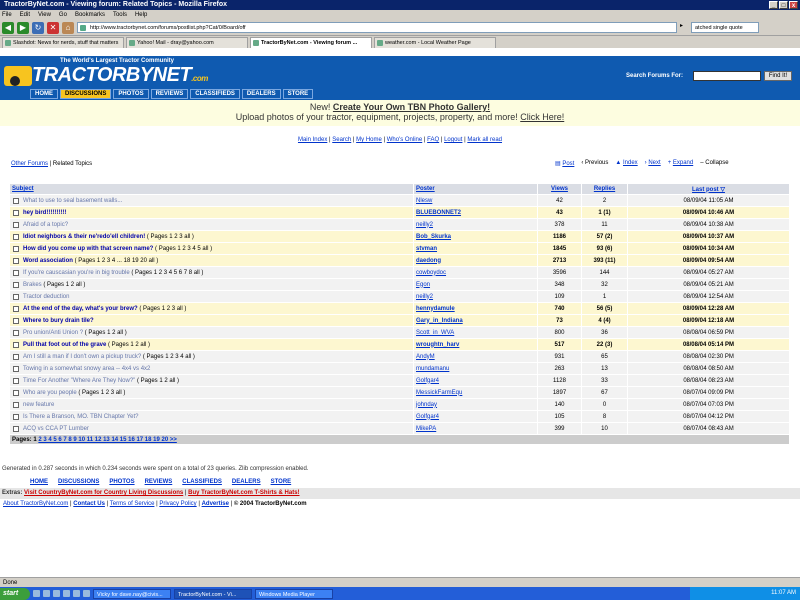 Image resolution: width=800 pixels, height=600 pixels. Describe the element at coordinates (78, 483) in the screenshot. I see `foot-discussions: DISCUSSIONS` at that location.